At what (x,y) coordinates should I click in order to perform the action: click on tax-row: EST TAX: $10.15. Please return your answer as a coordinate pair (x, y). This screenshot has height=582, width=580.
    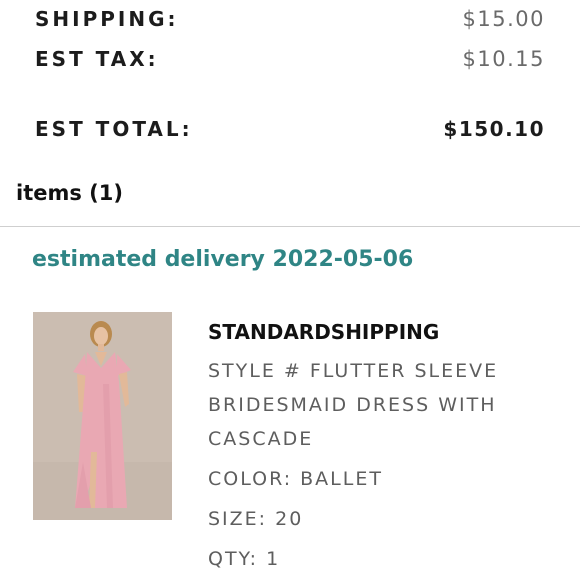
    Looking at the image, I should click on (290, 59).